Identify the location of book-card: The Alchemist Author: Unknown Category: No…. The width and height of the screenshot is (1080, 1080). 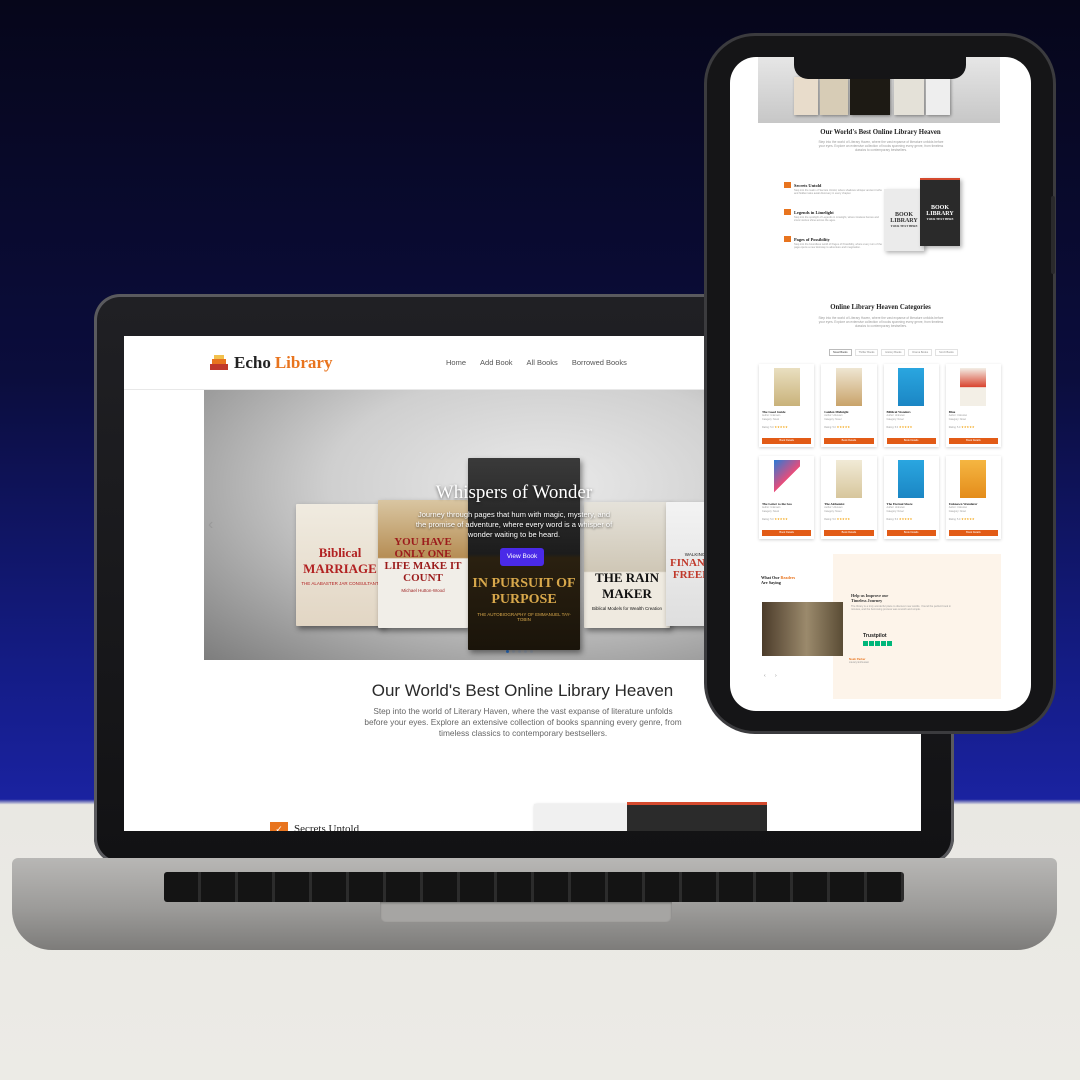
(849, 497).